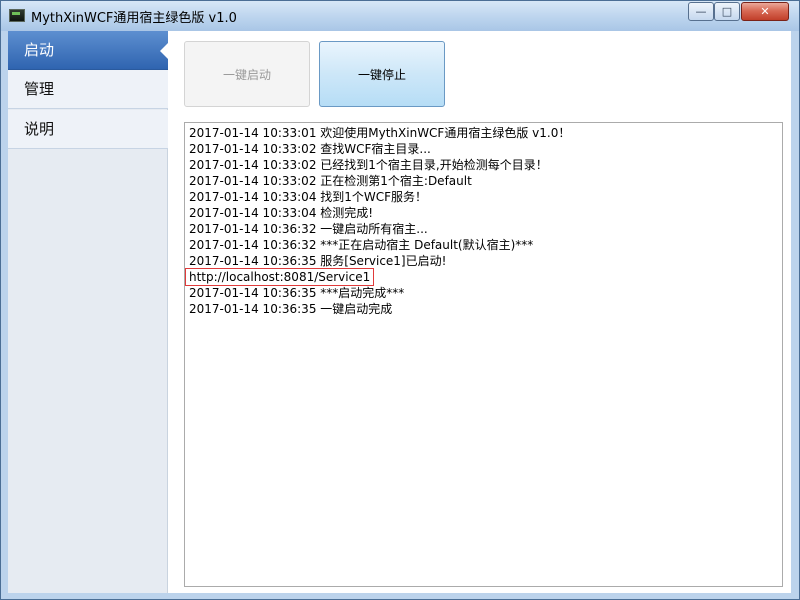 The image size is (800, 600). I want to click on sidebar-item-label: 启动, so click(39, 50).